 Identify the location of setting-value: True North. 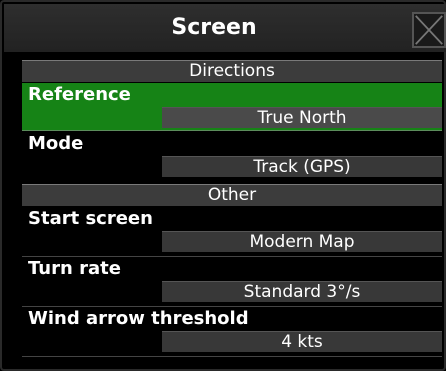
(302, 117).